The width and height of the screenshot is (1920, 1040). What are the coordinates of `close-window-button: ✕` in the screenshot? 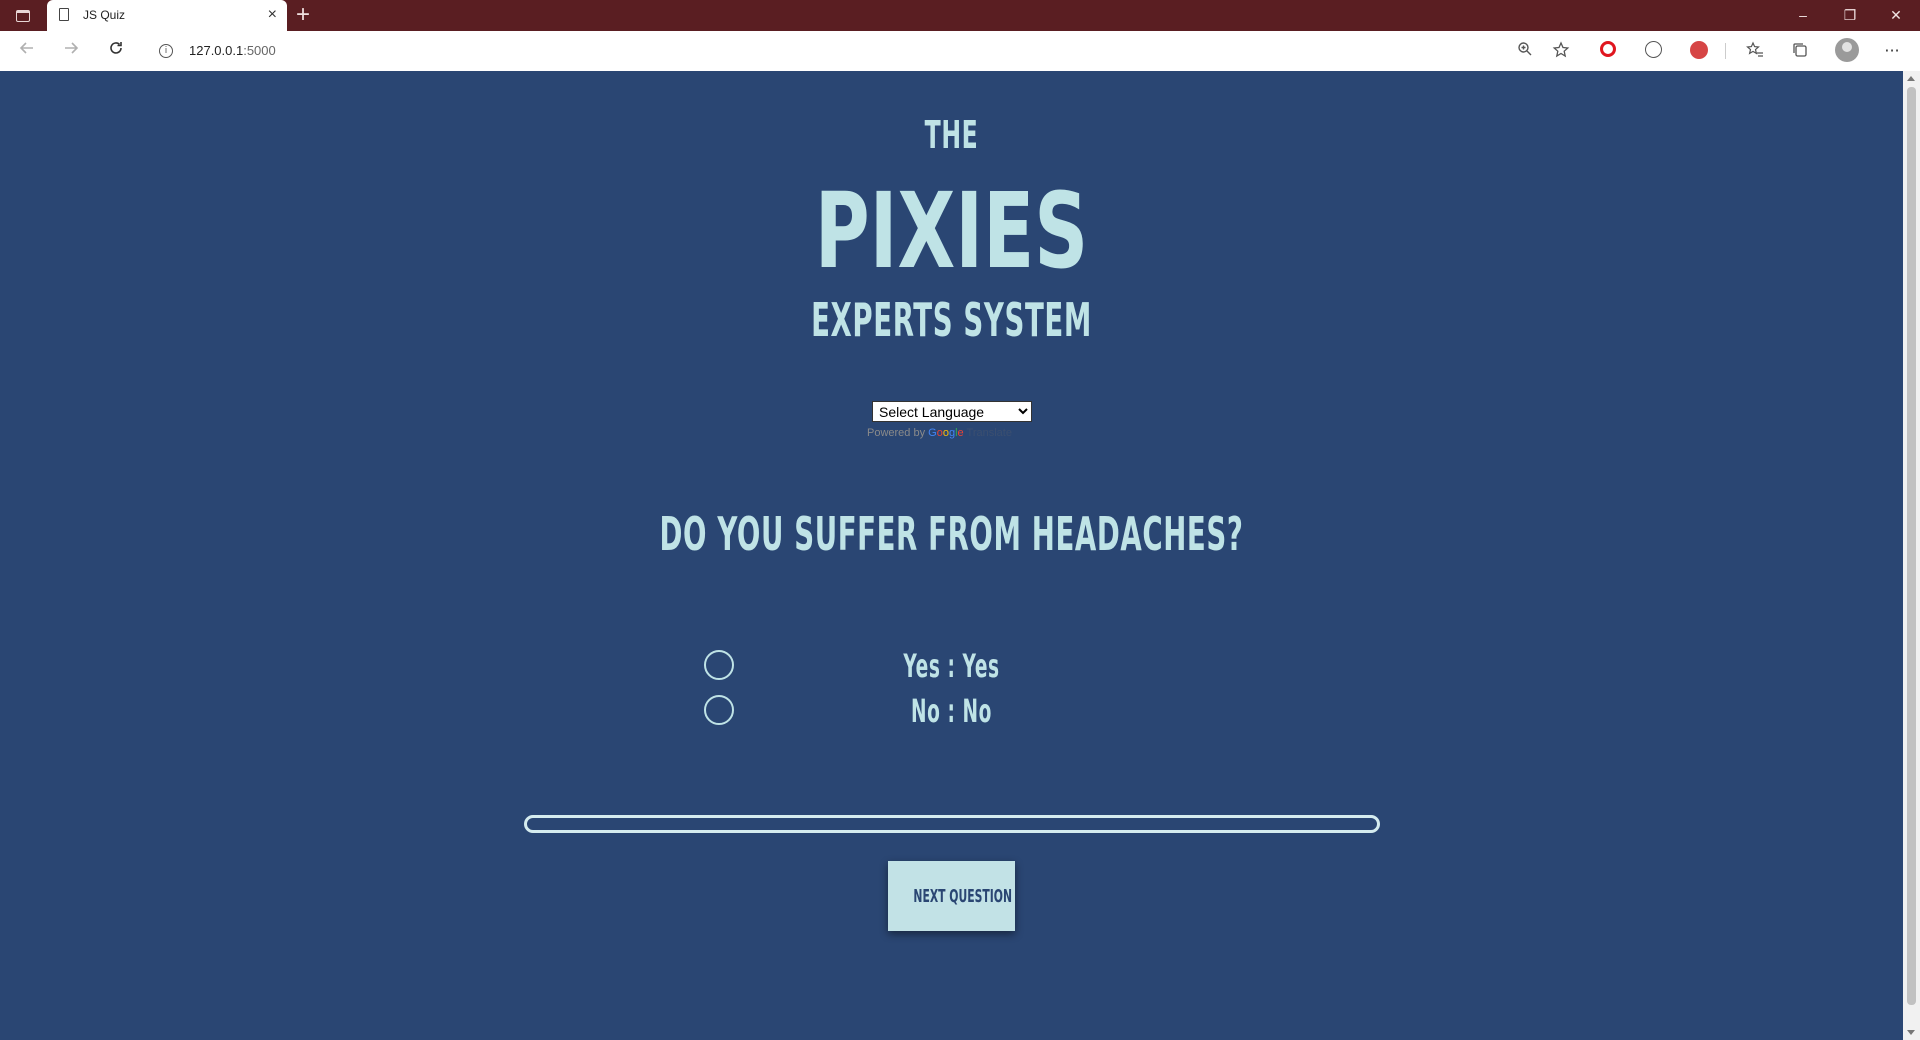 It's located at (1896, 15).